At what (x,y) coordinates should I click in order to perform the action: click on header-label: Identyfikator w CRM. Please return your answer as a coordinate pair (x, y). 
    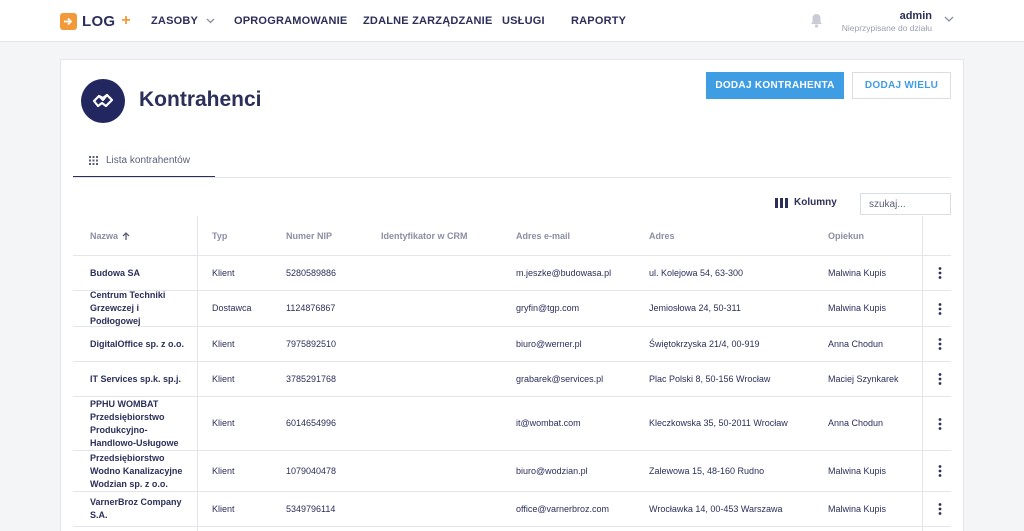
    Looking at the image, I should click on (424, 236).